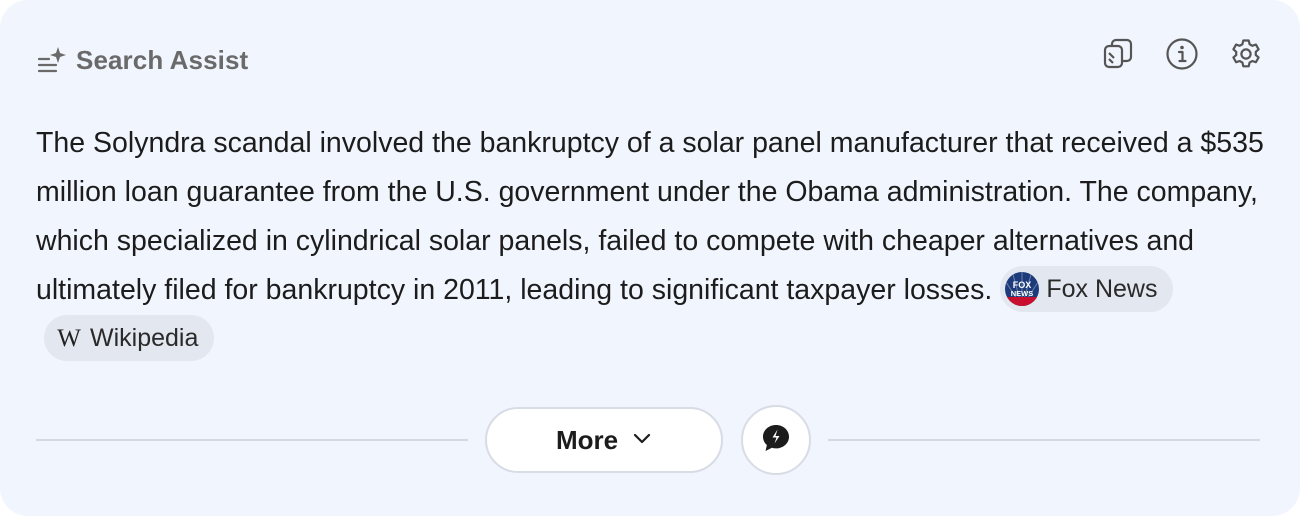  I want to click on source-chip-wikipedia: W Wikipedia, so click(129, 338).